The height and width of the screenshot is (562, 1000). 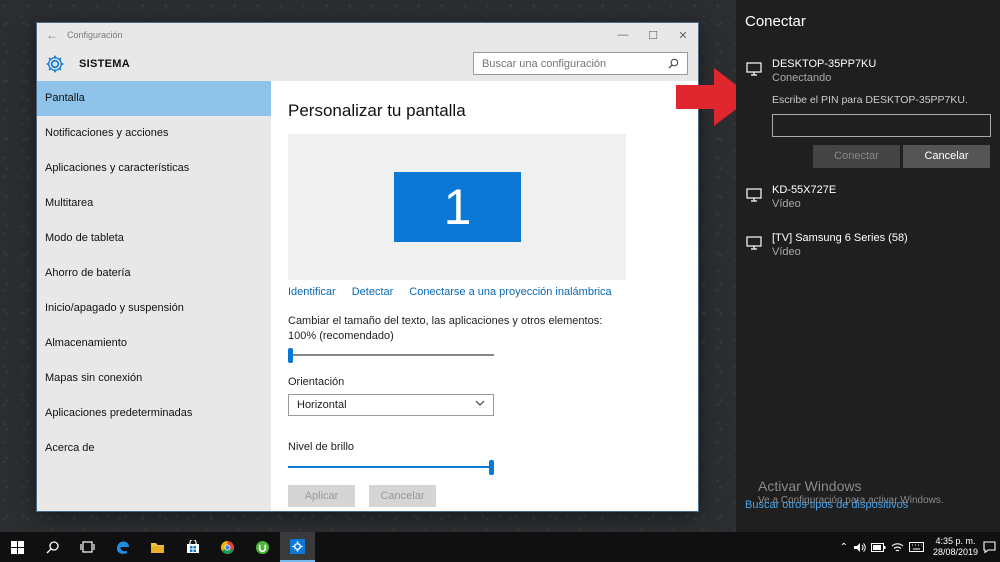 What do you see at coordinates (510, 292) in the screenshot?
I see `wireless-display-link: Conectarse a una proyección inalámbrica` at bounding box center [510, 292].